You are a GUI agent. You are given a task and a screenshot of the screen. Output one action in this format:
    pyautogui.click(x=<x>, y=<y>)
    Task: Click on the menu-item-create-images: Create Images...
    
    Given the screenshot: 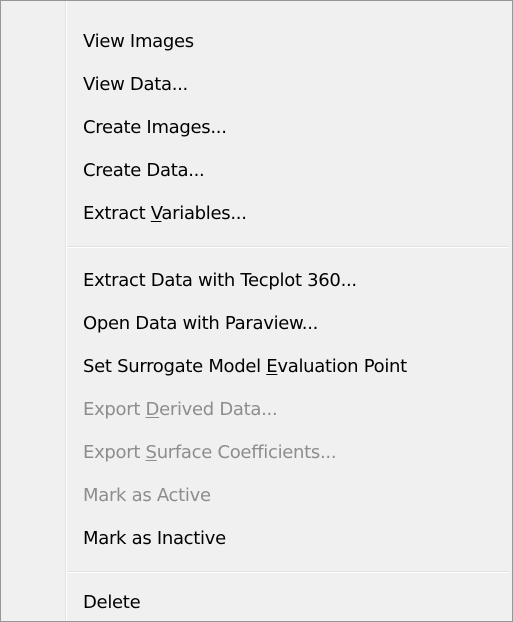 What is the action you would take?
    pyautogui.click(x=292, y=128)
    